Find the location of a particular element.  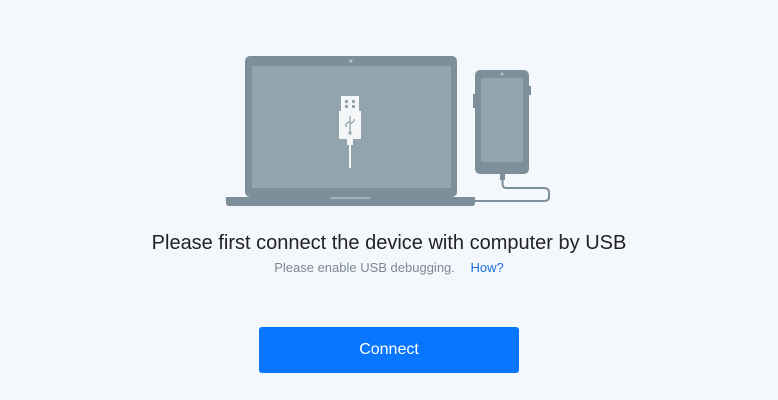

usb-debugging-hint-text: Please enable USB debugging. is located at coordinates (364, 267).